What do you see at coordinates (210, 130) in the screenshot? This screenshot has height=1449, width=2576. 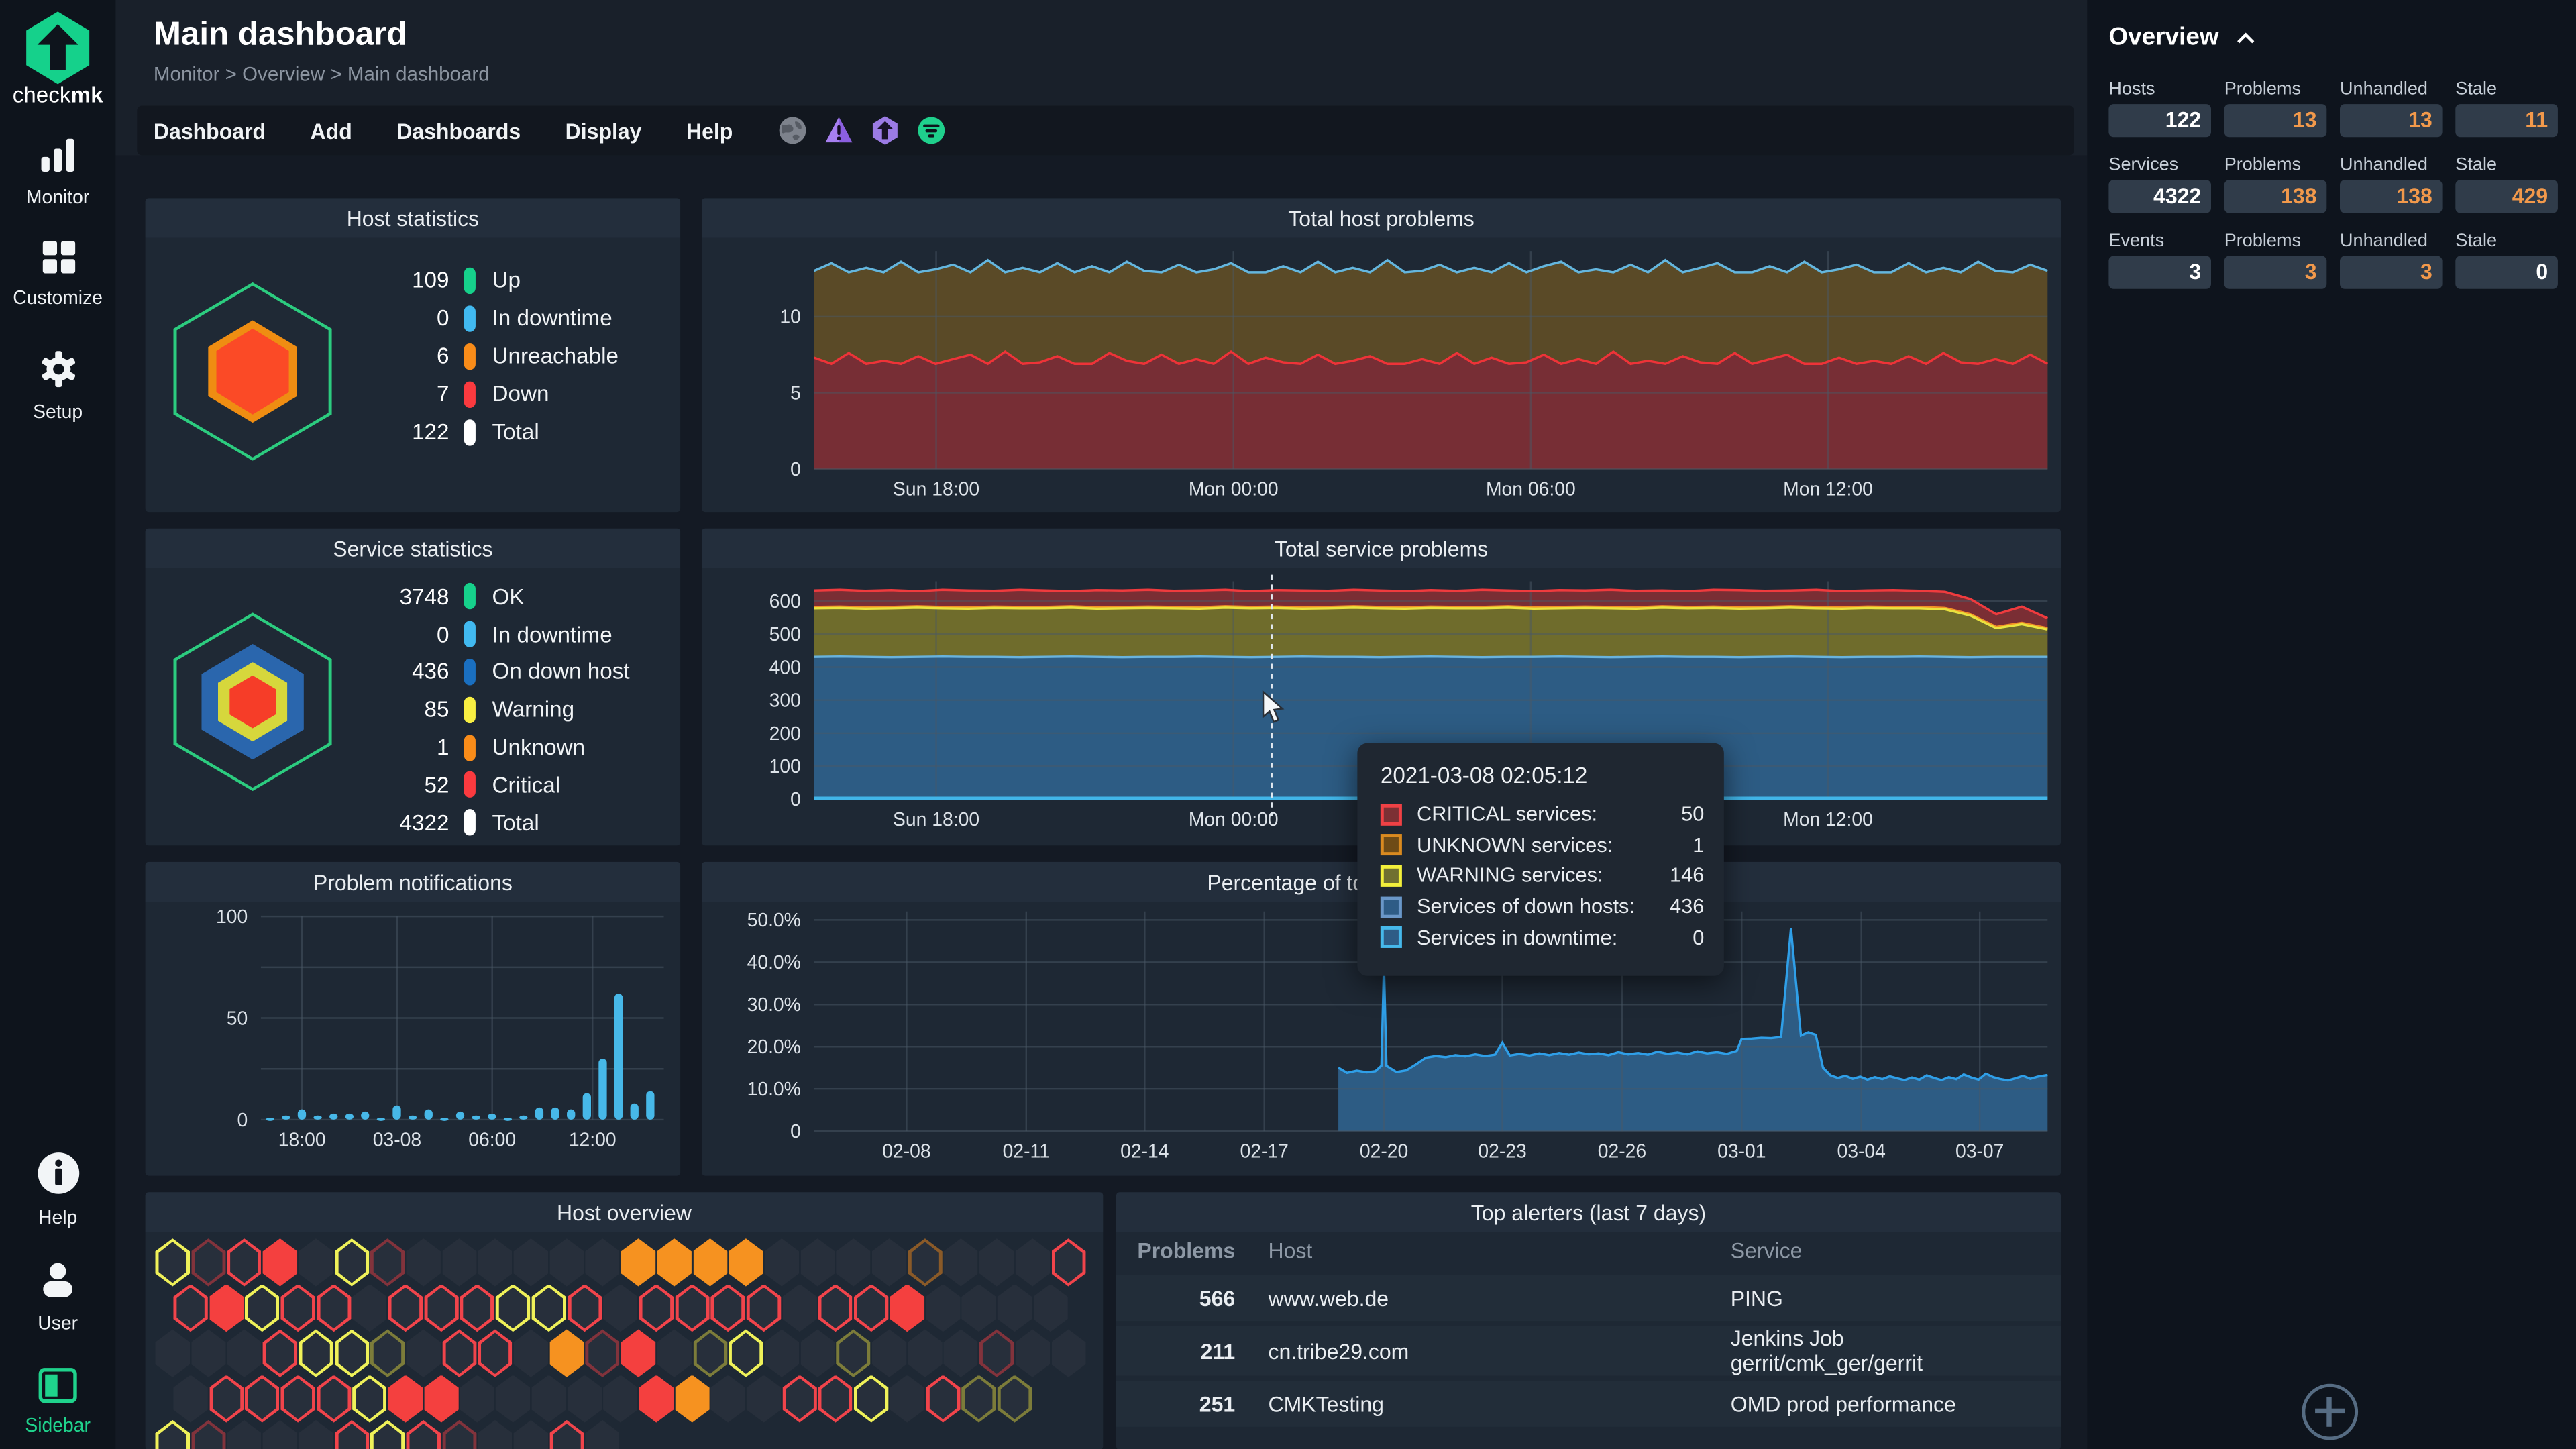 I see `menu-item-dashboard: Dashboard` at bounding box center [210, 130].